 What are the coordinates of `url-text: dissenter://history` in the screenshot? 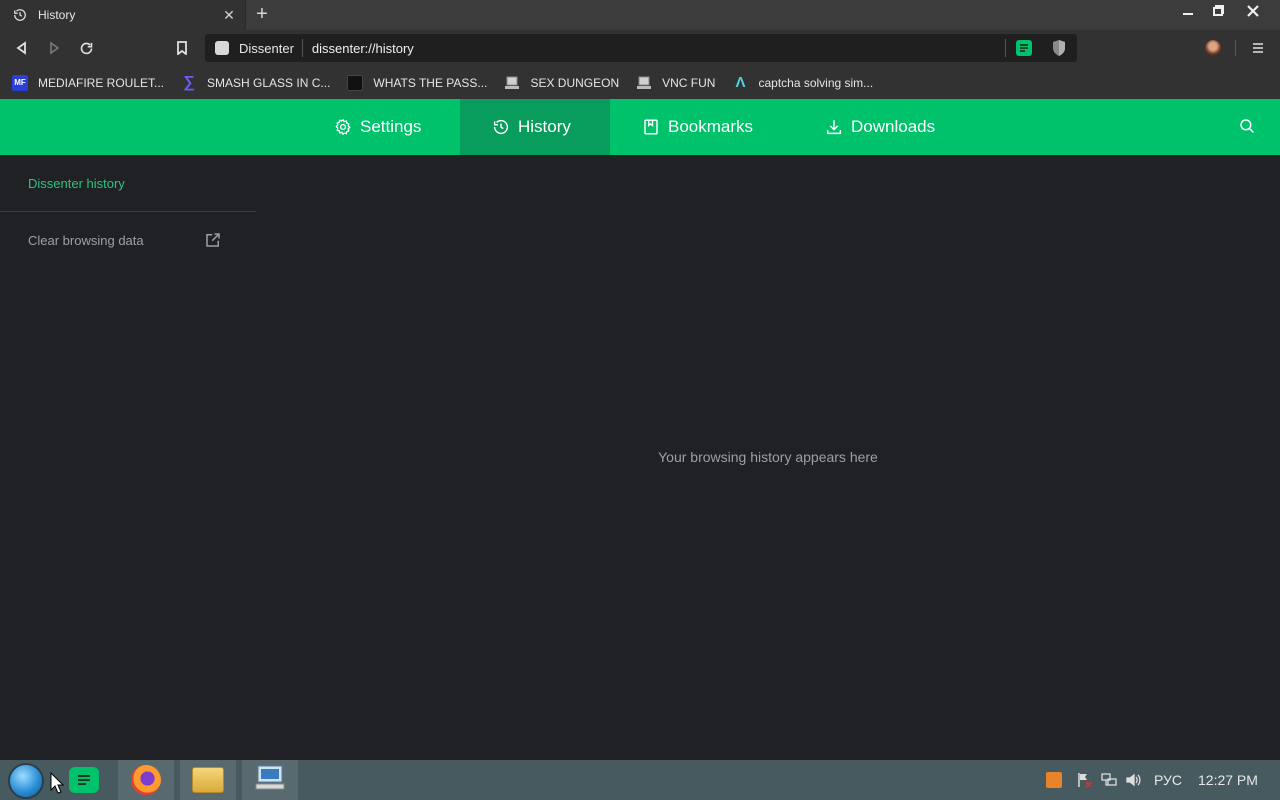 It's located at (362, 48).